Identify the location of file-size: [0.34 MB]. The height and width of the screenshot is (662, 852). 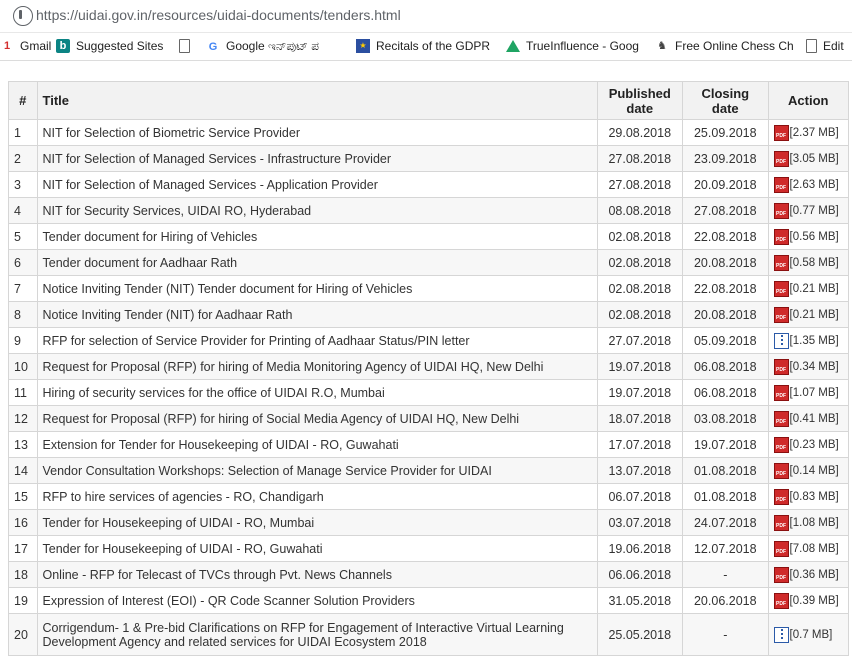
(814, 367).